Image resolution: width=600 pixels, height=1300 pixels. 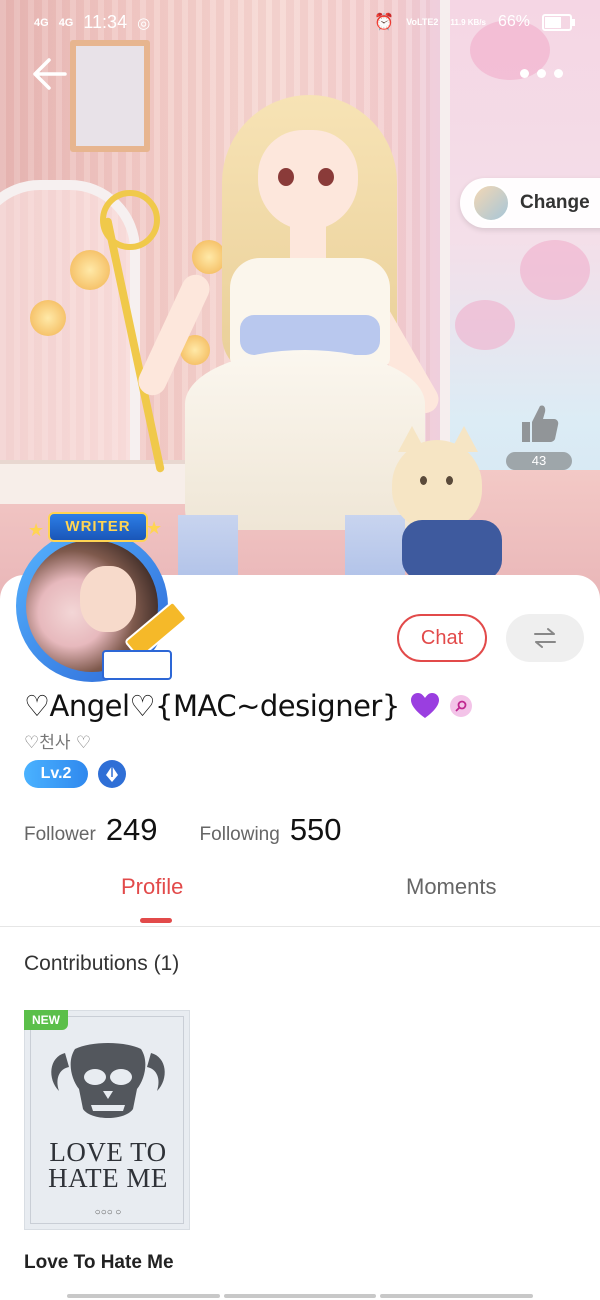 What do you see at coordinates (108, 1165) in the screenshot?
I see `book-cover-title: LOVE TO HATE ME` at bounding box center [108, 1165].